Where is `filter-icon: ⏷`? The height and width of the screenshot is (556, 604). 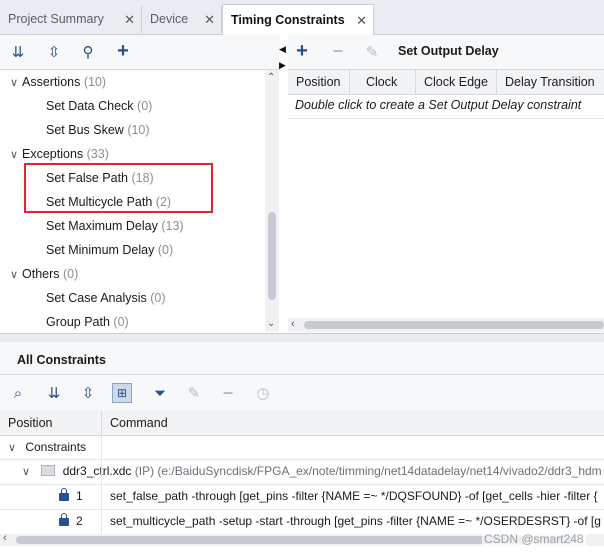 filter-icon: ⏷ is located at coordinates (160, 393).